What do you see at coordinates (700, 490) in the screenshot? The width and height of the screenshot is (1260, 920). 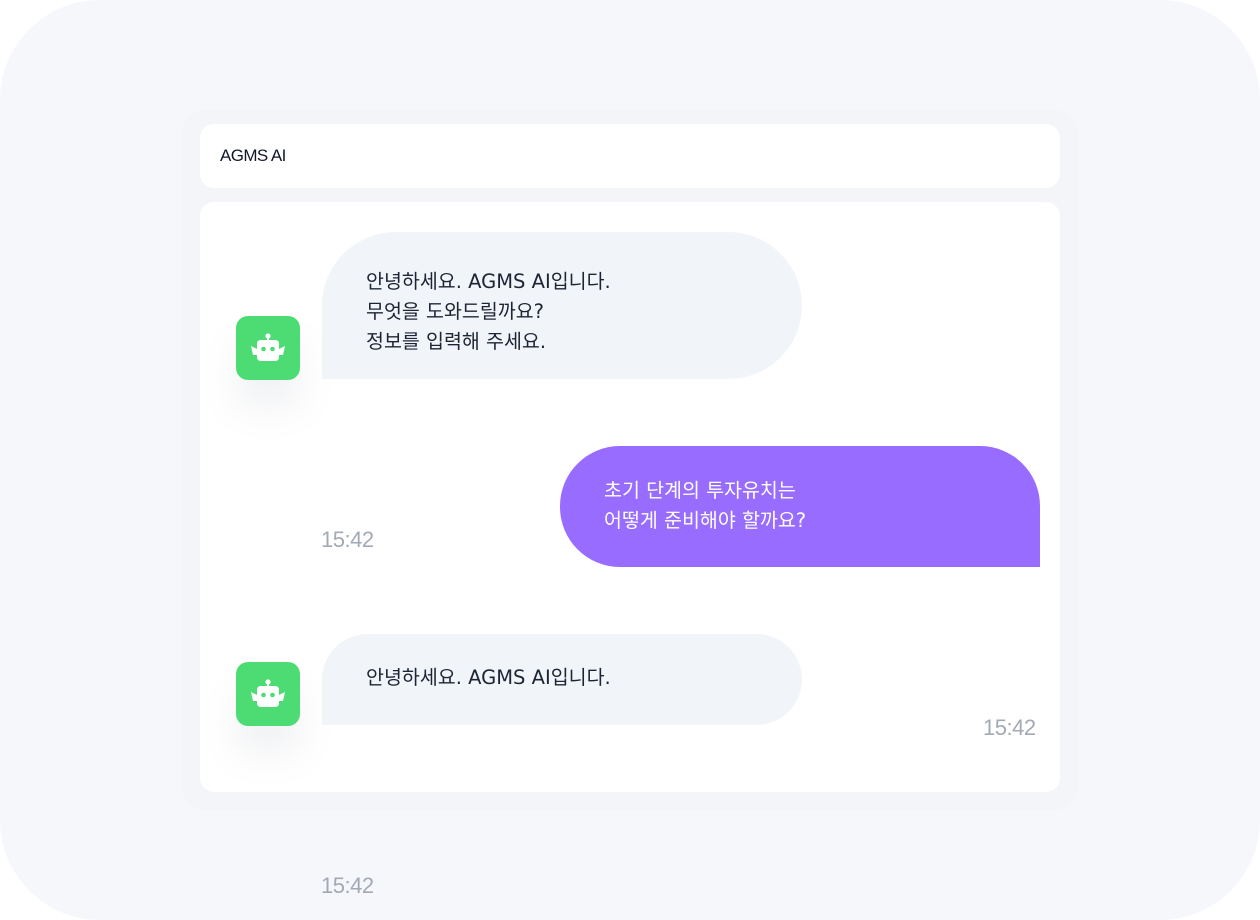 I see `message-text: 초기 단계의 투자유치는` at bounding box center [700, 490].